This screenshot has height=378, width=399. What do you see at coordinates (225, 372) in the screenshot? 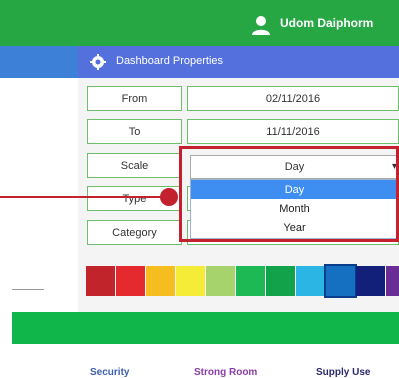
I see `link-strong-room: Strong Room` at bounding box center [225, 372].